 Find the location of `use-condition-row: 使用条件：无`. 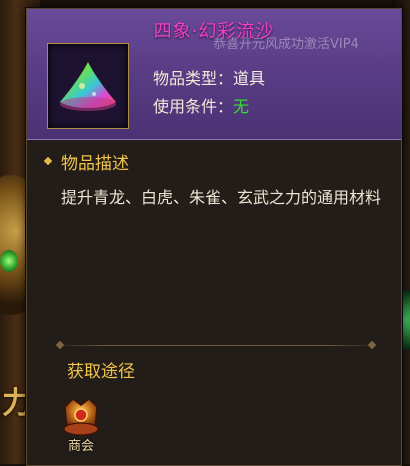

use-condition-row: 使用条件：无 is located at coordinates (201, 105).